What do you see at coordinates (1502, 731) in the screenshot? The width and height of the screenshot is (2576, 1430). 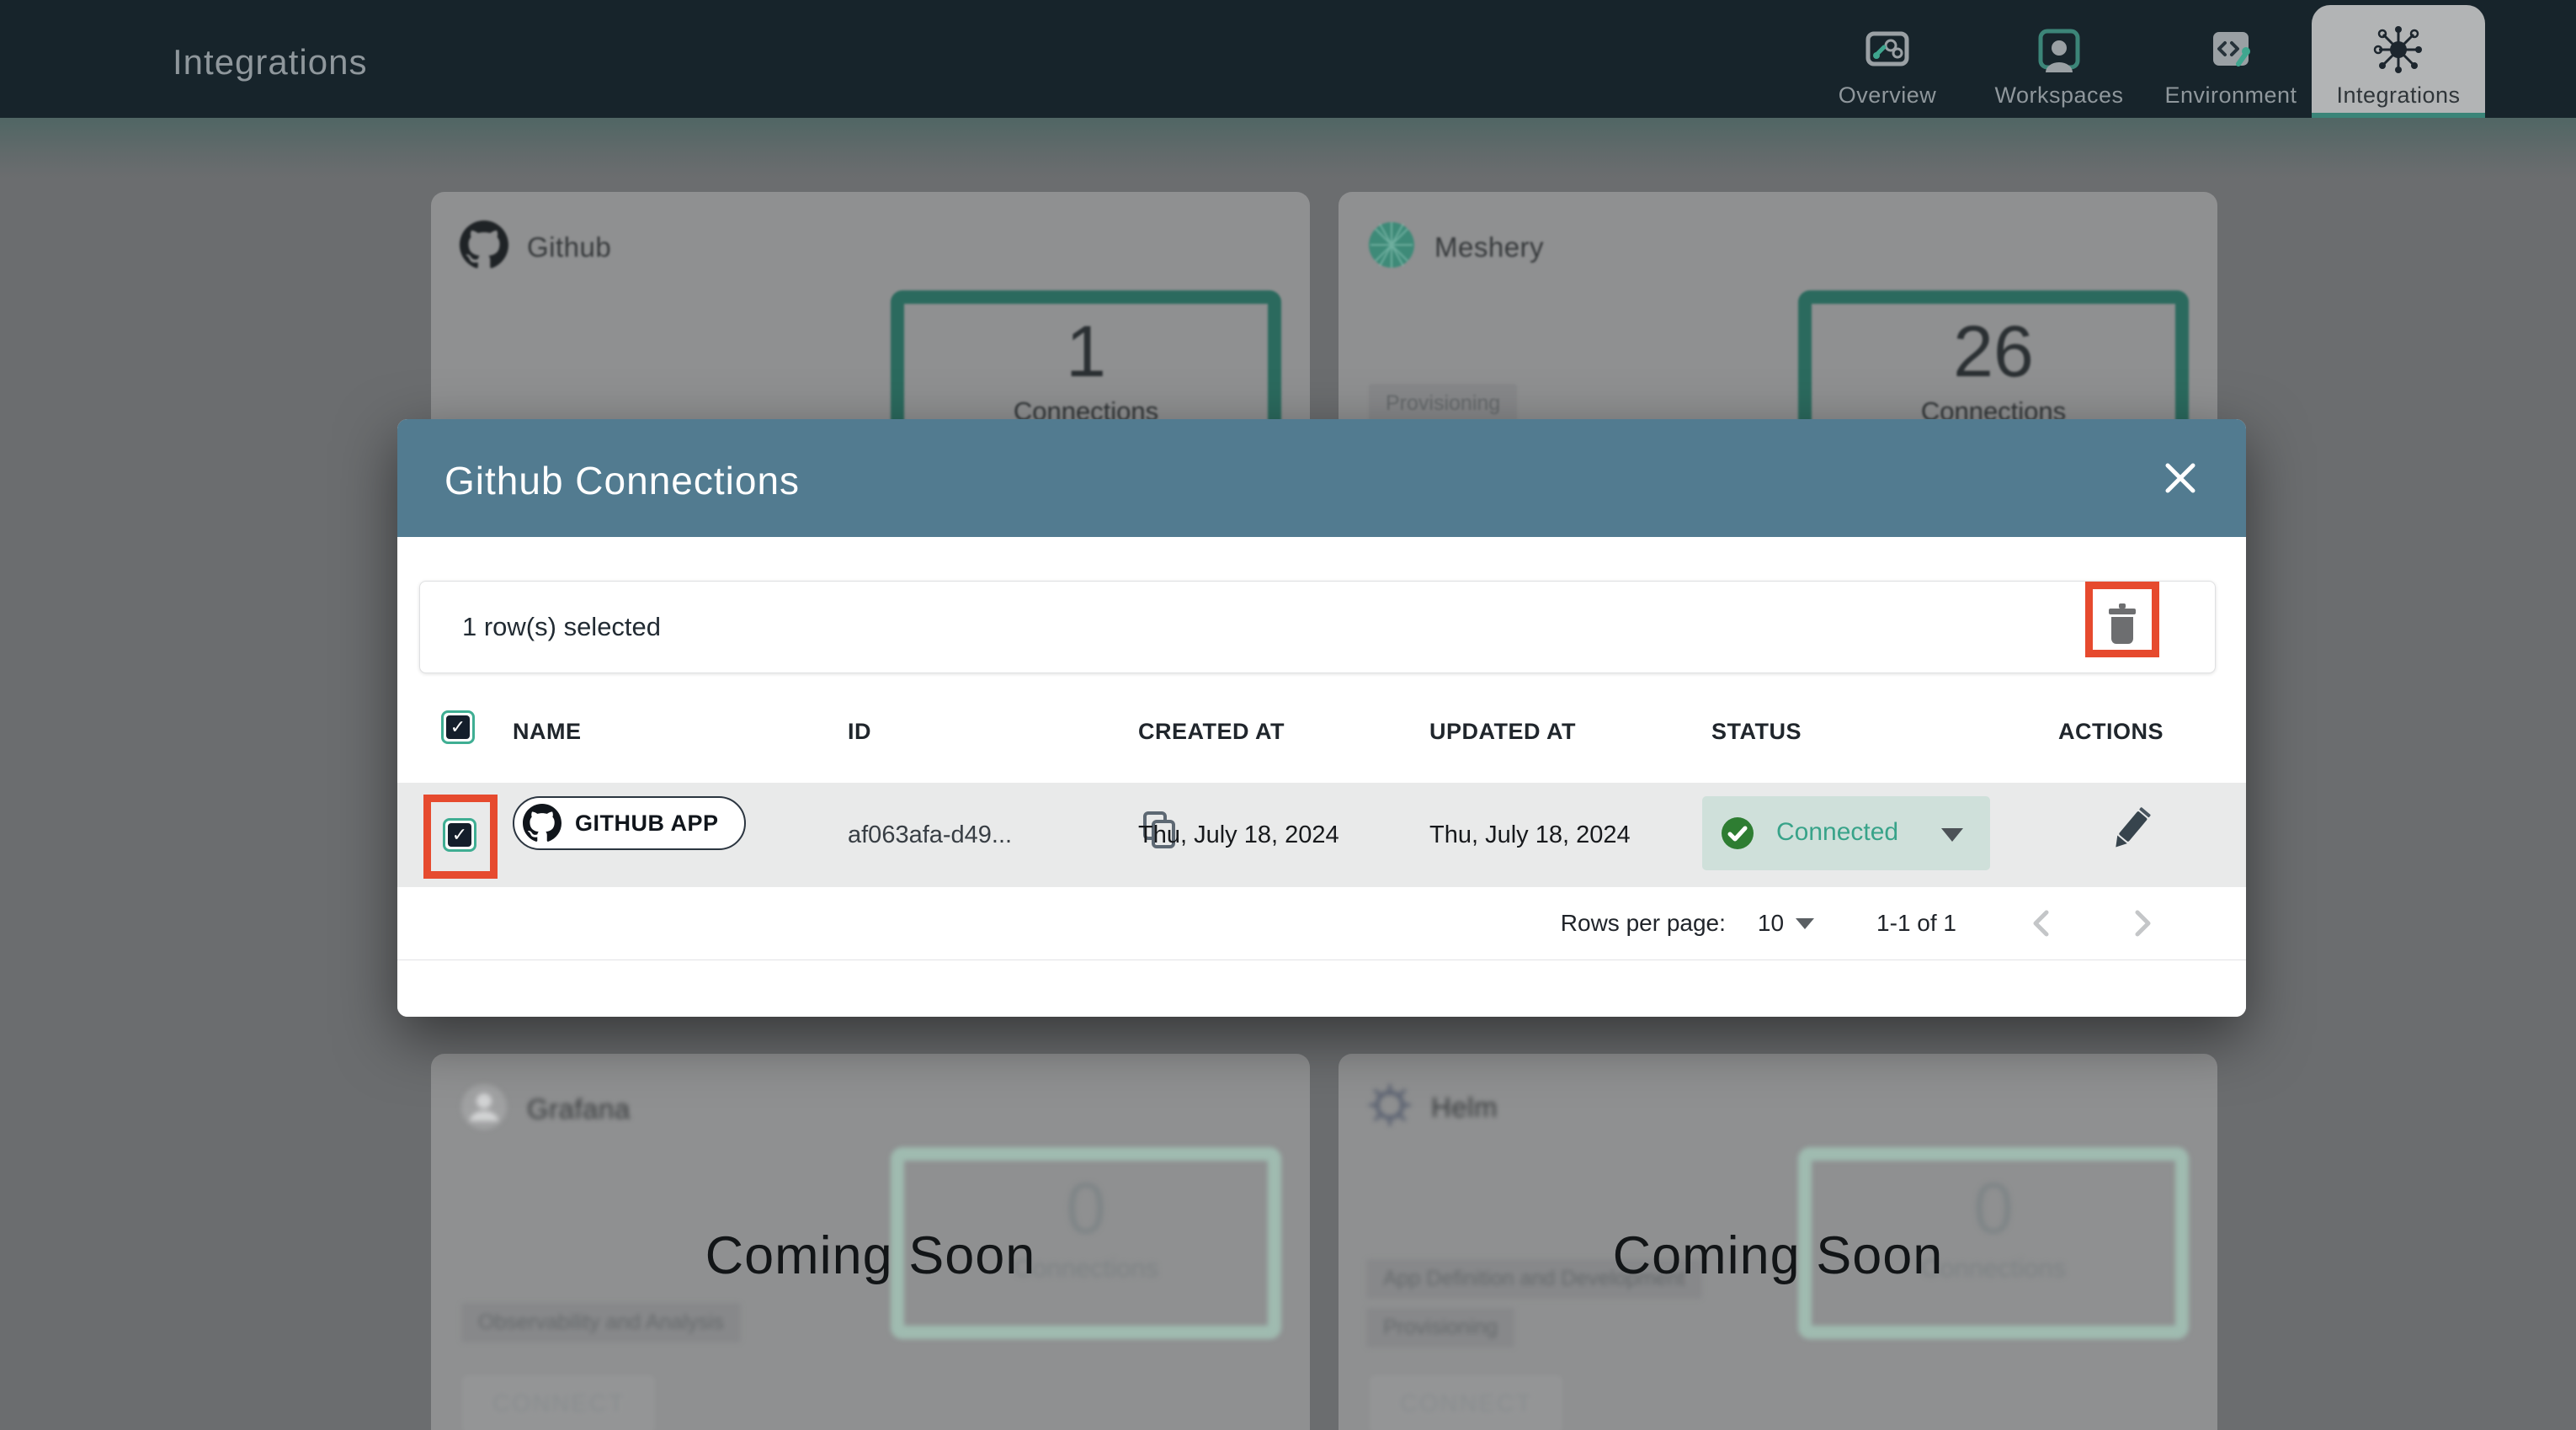 I see `col-header-updated-at: UPDATED AT` at bounding box center [1502, 731].